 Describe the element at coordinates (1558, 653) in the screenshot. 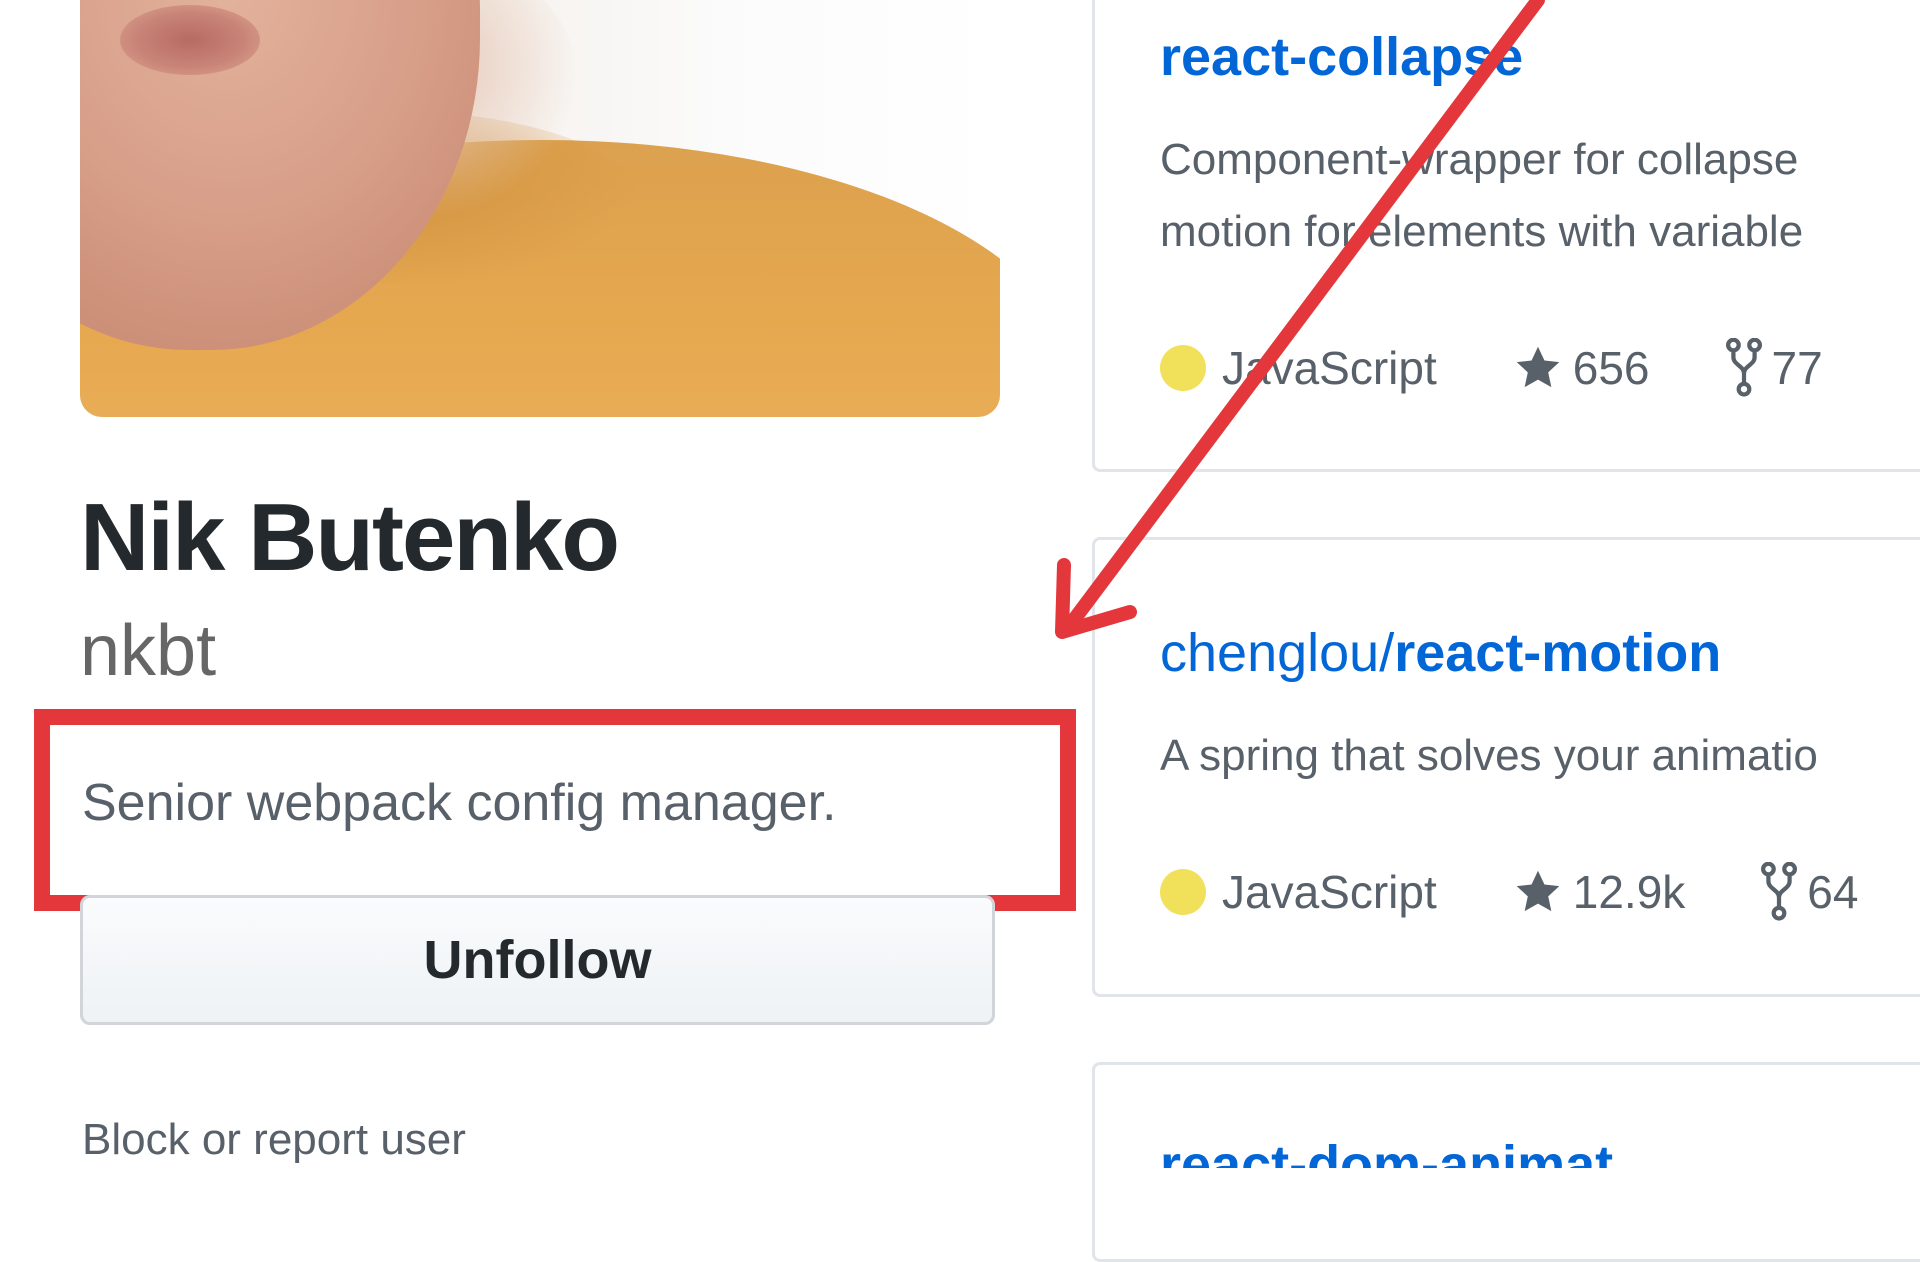

I see `repo-name: react-motion` at that location.